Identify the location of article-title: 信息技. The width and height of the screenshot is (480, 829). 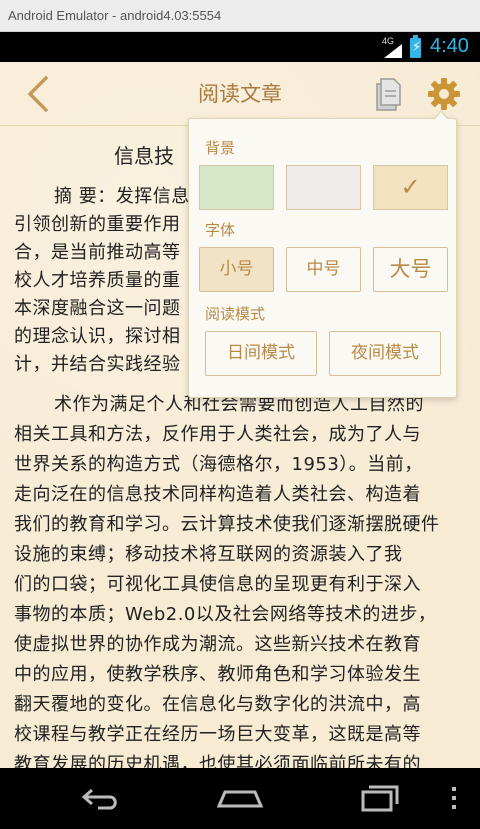
(144, 156).